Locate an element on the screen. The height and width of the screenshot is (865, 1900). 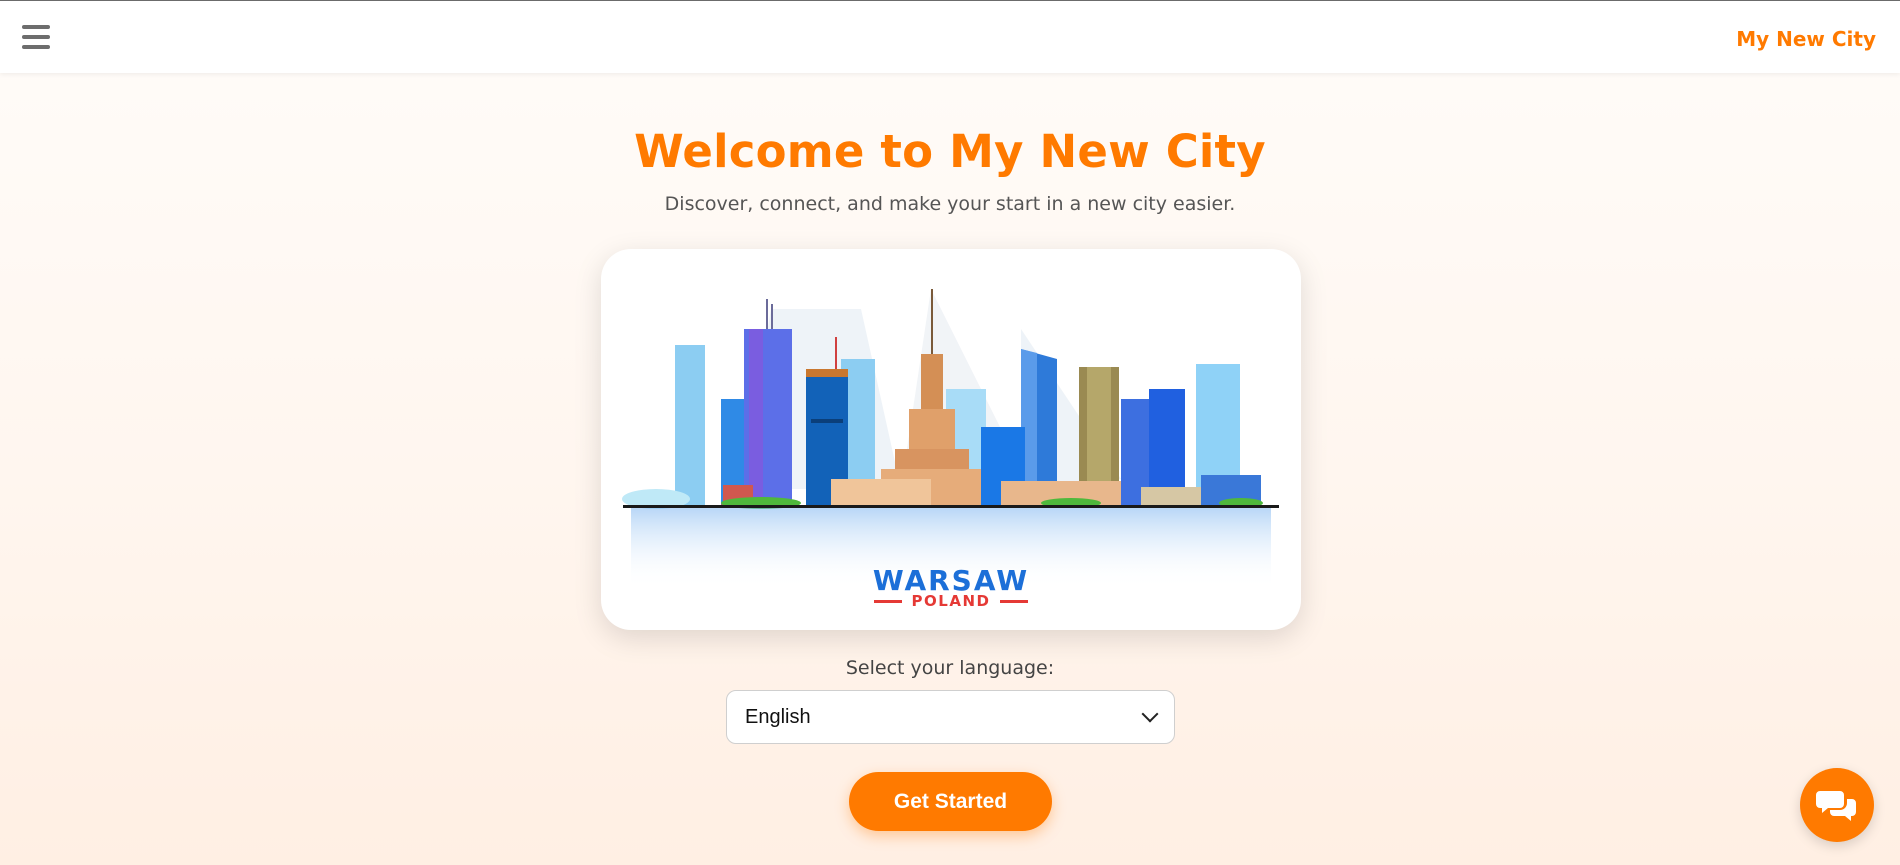
top-navigation-bar: My New City is located at coordinates (950, 36).